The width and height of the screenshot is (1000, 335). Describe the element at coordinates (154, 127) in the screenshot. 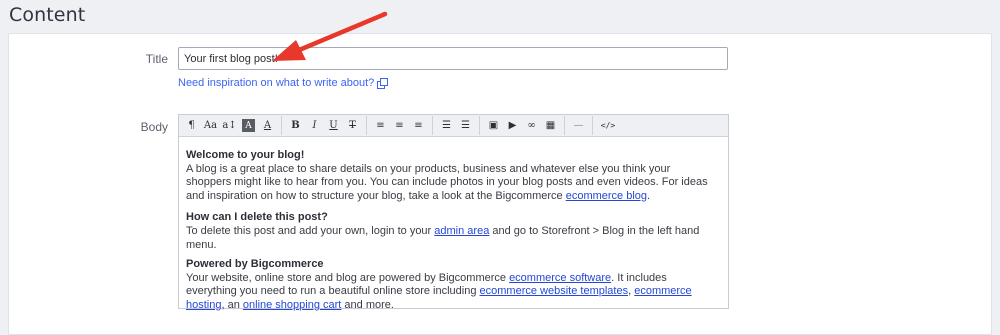

I see `body-label: Body` at that location.